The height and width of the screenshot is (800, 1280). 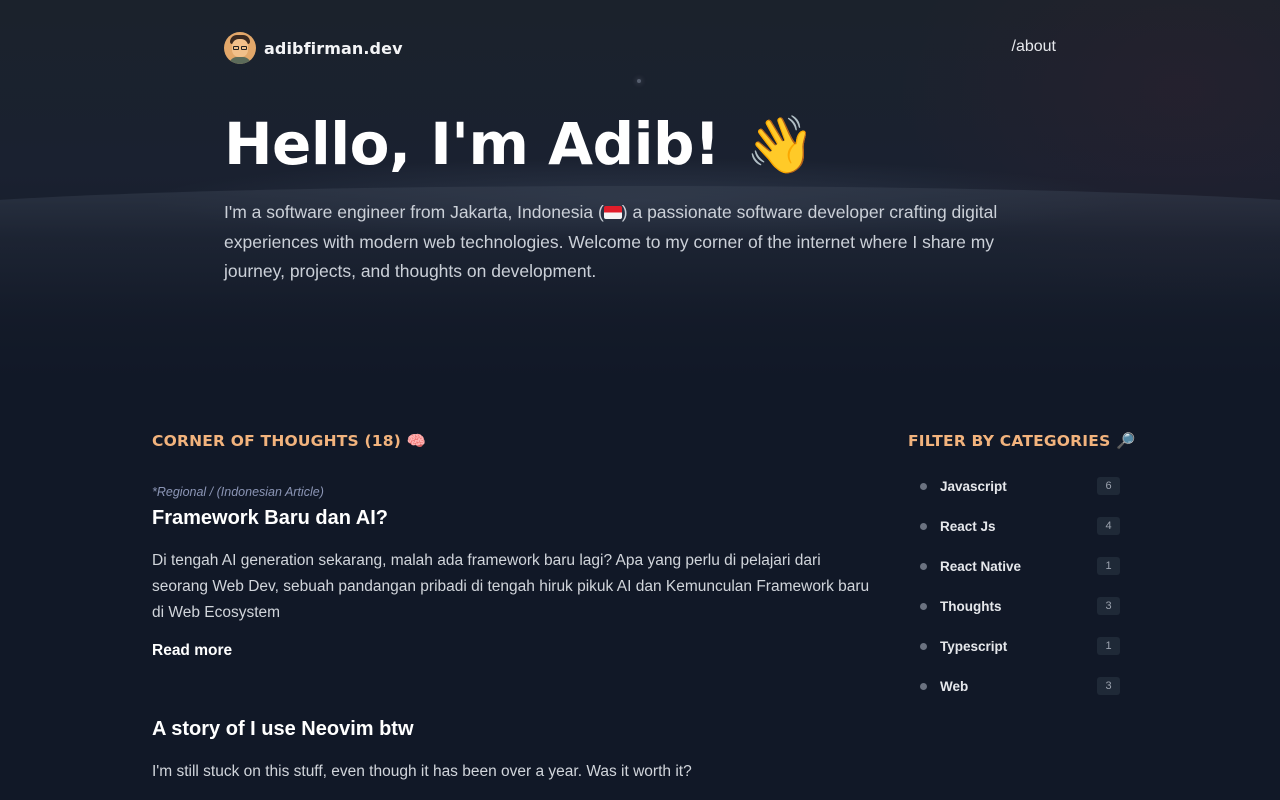 What do you see at coordinates (612, 212) in the screenshot?
I see `indonesia-flag-icon` at bounding box center [612, 212].